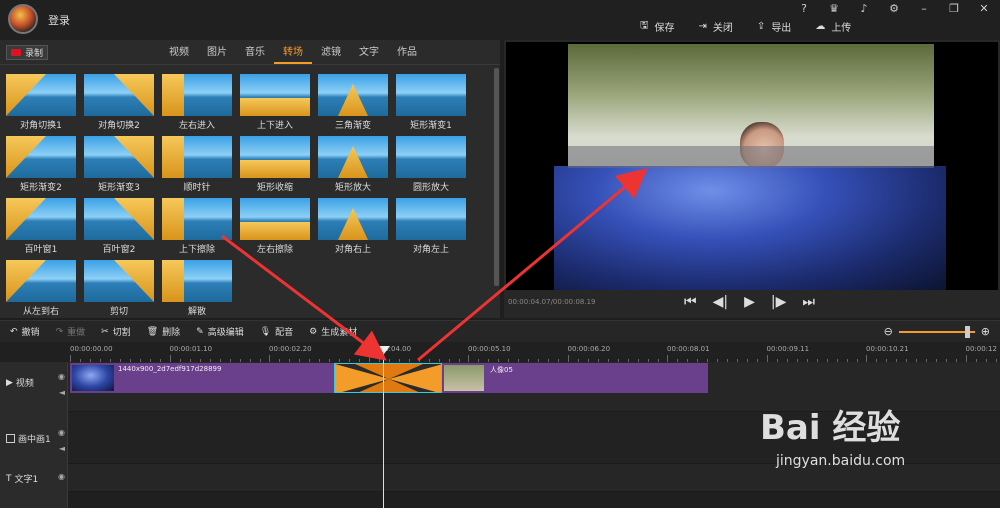 The width and height of the screenshot is (1000, 508). I want to click on transition-label: 百叶窗2, so click(119, 250).